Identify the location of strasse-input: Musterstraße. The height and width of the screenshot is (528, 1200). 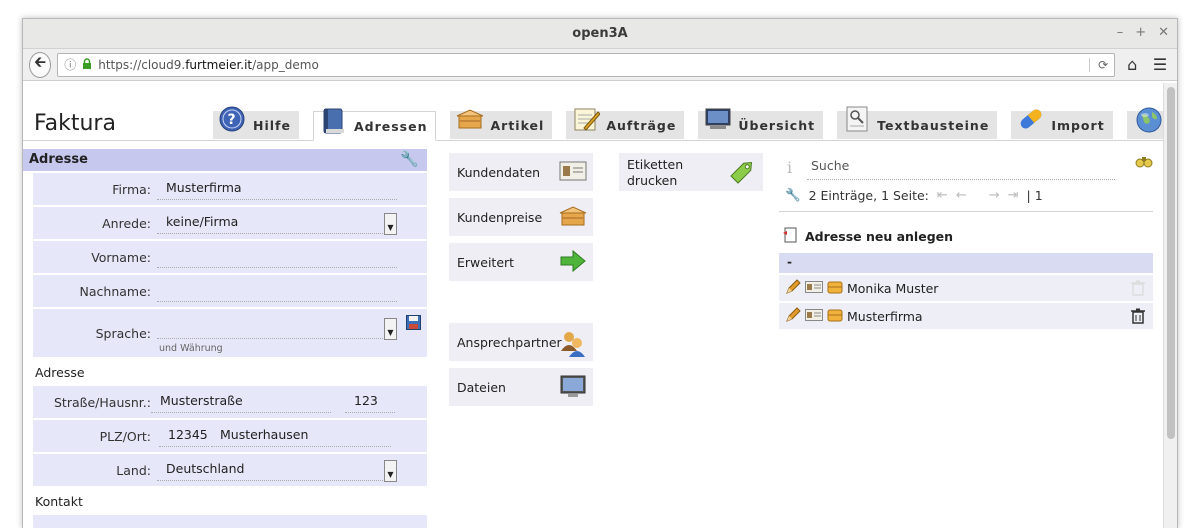
(241, 402).